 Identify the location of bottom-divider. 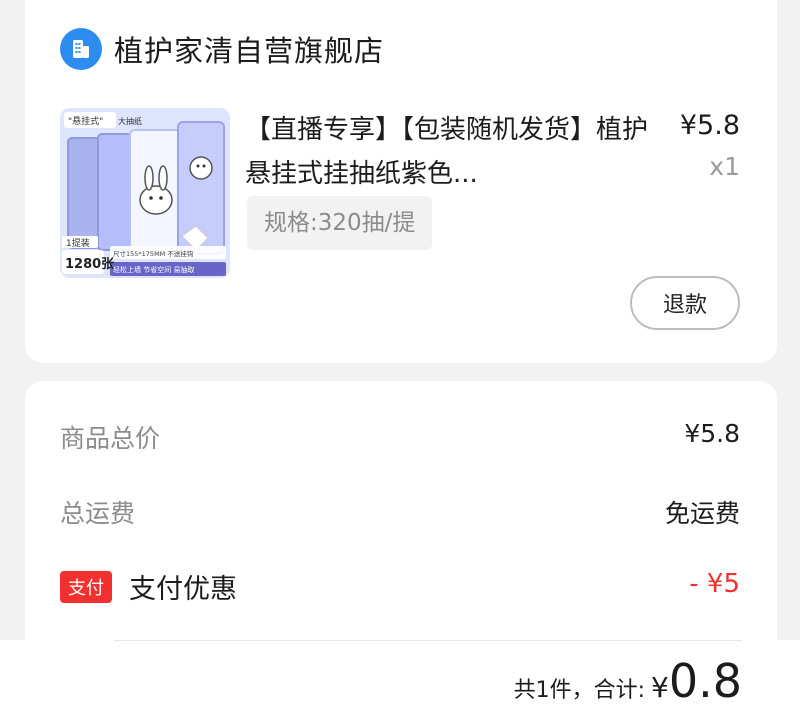
(428, 640).